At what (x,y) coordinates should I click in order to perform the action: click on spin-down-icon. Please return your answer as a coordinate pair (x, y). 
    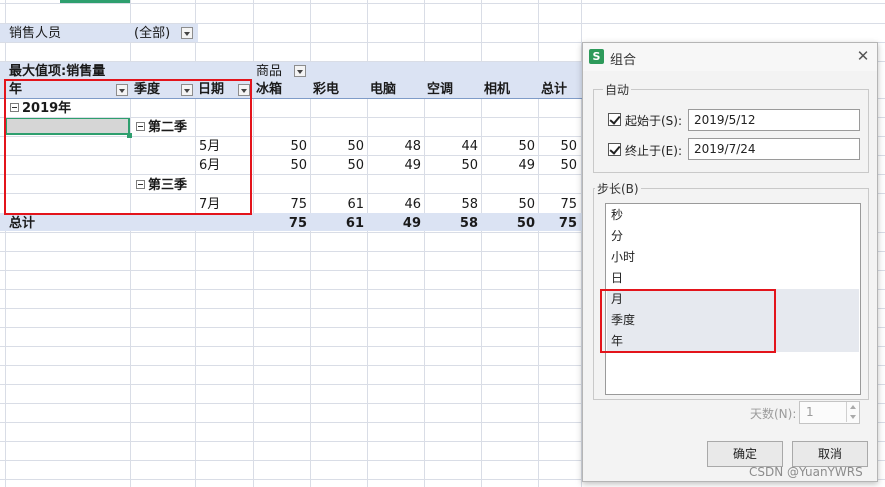
    Looking at the image, I should click on (852, 417).